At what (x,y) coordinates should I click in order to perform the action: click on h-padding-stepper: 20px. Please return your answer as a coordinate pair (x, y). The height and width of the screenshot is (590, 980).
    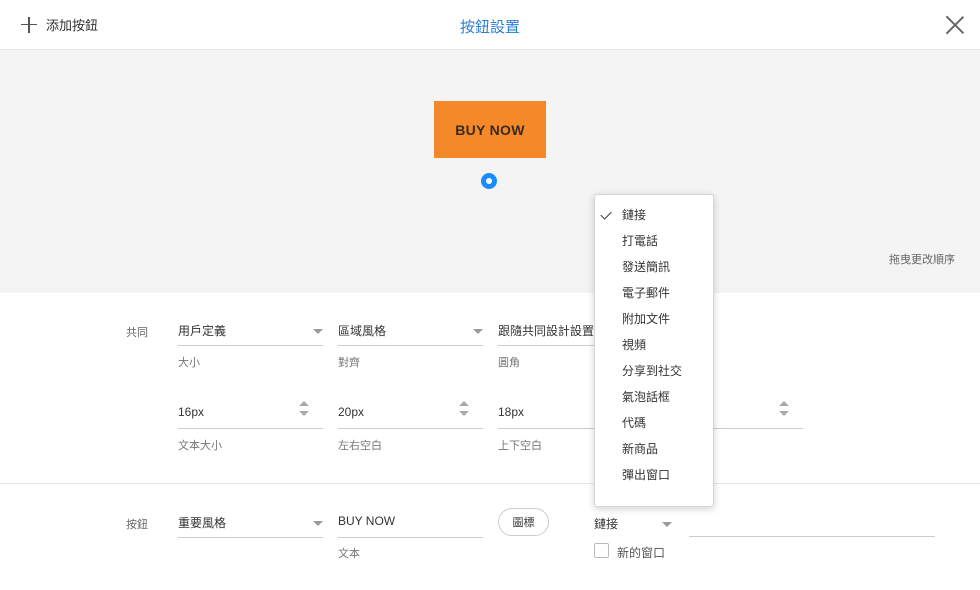
    Looking at the image, I should click on (410, 414).